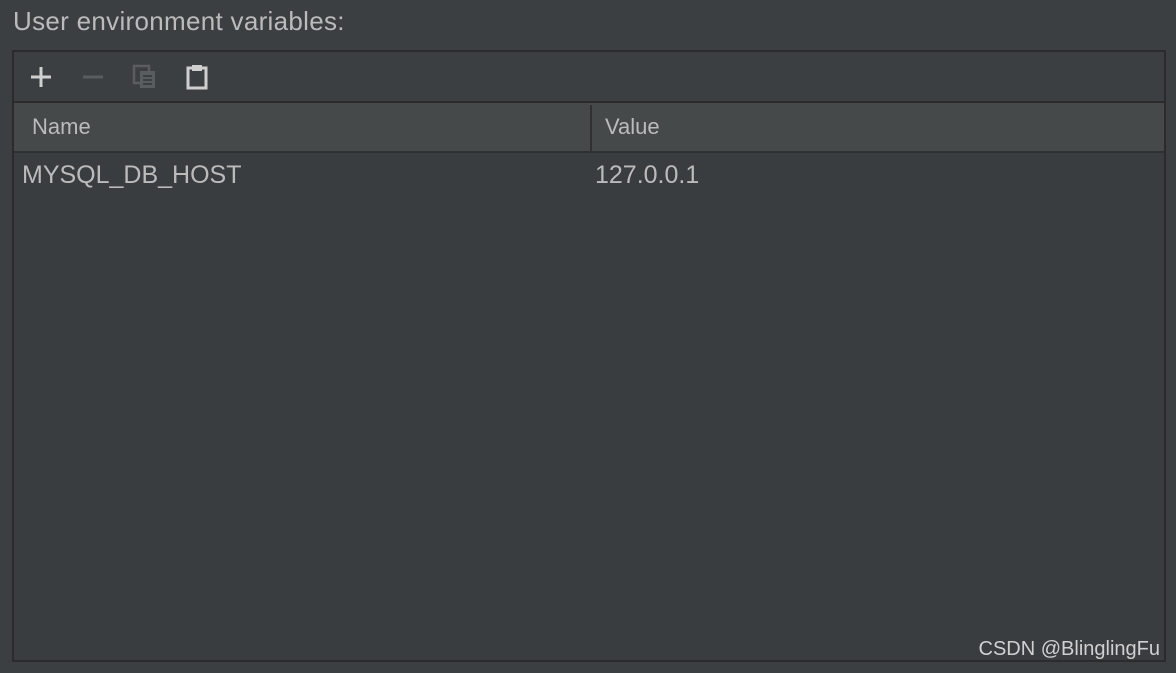  I want to click on watermark: CSDN @BlinglingFu, so click(1069, 649).